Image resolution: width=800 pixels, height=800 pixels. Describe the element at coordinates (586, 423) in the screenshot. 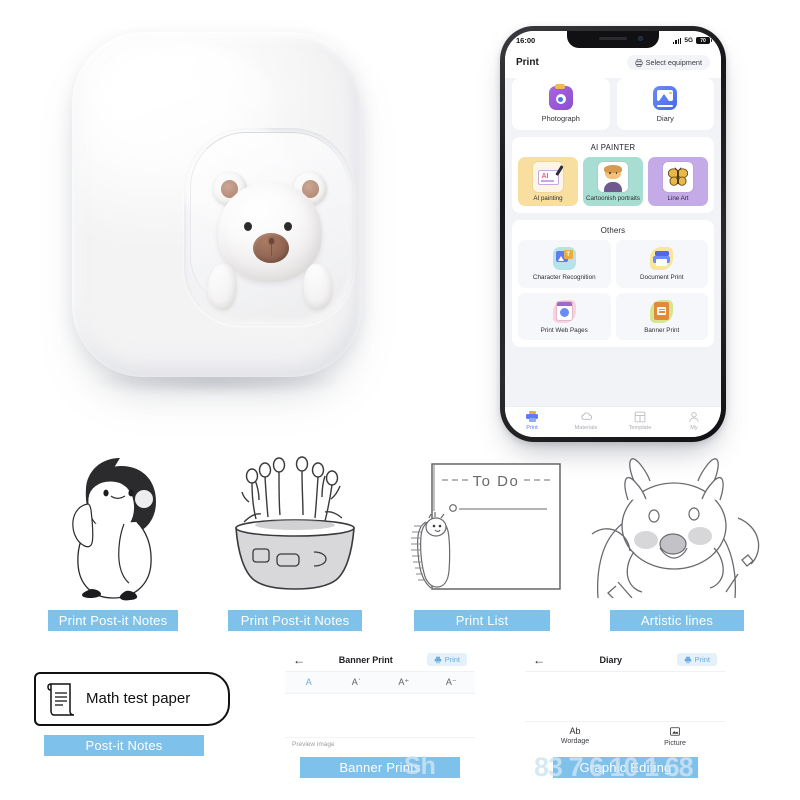

I see `tab-materials: Materials` at that location.